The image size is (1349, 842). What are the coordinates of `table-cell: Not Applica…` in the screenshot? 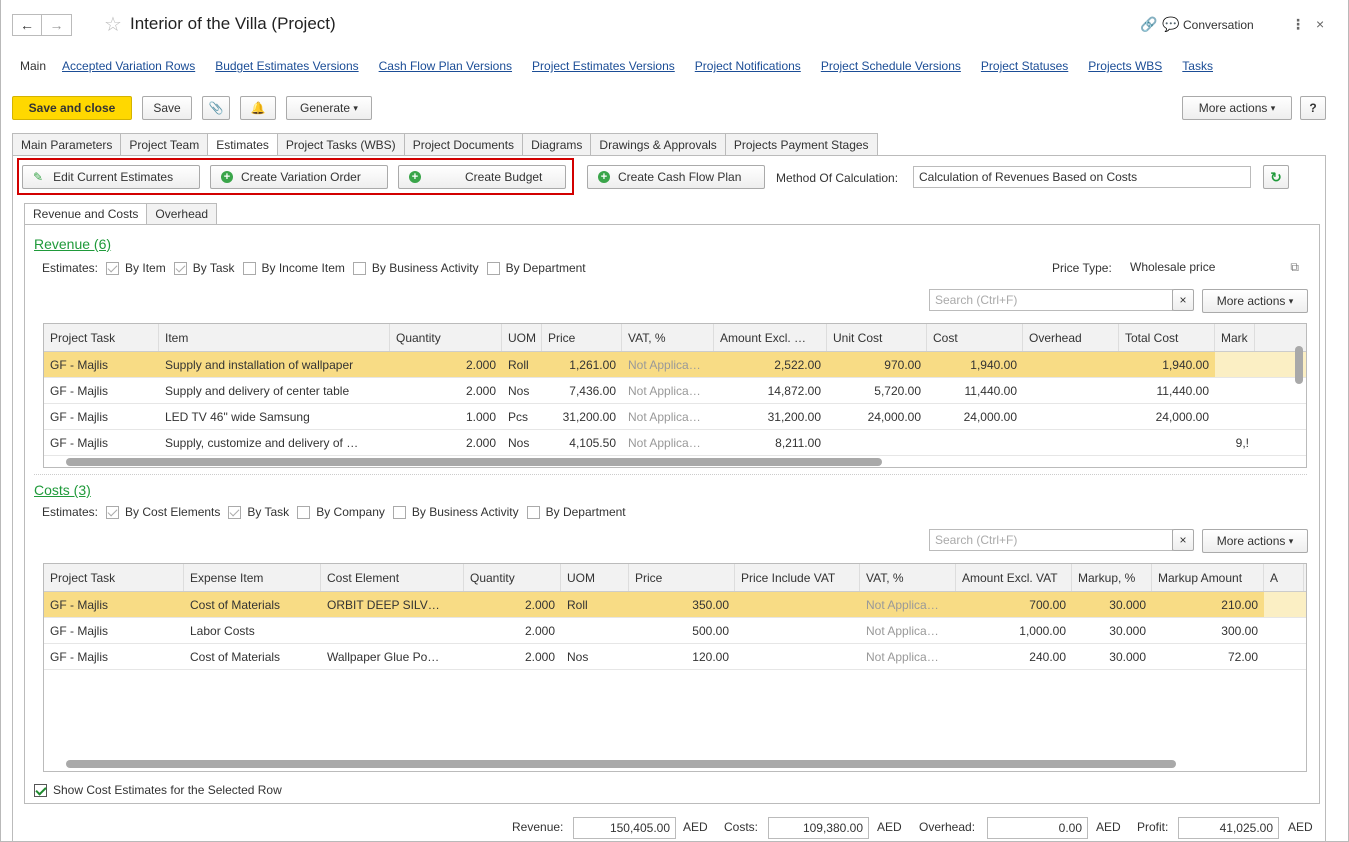 It's located at (664, 442).